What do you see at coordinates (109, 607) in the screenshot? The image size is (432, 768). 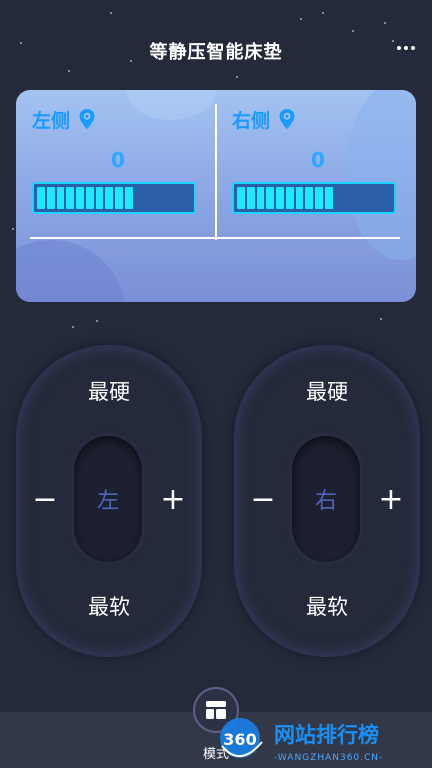 I see `left-softest-label: 最软` at bounding box center [109, 607].